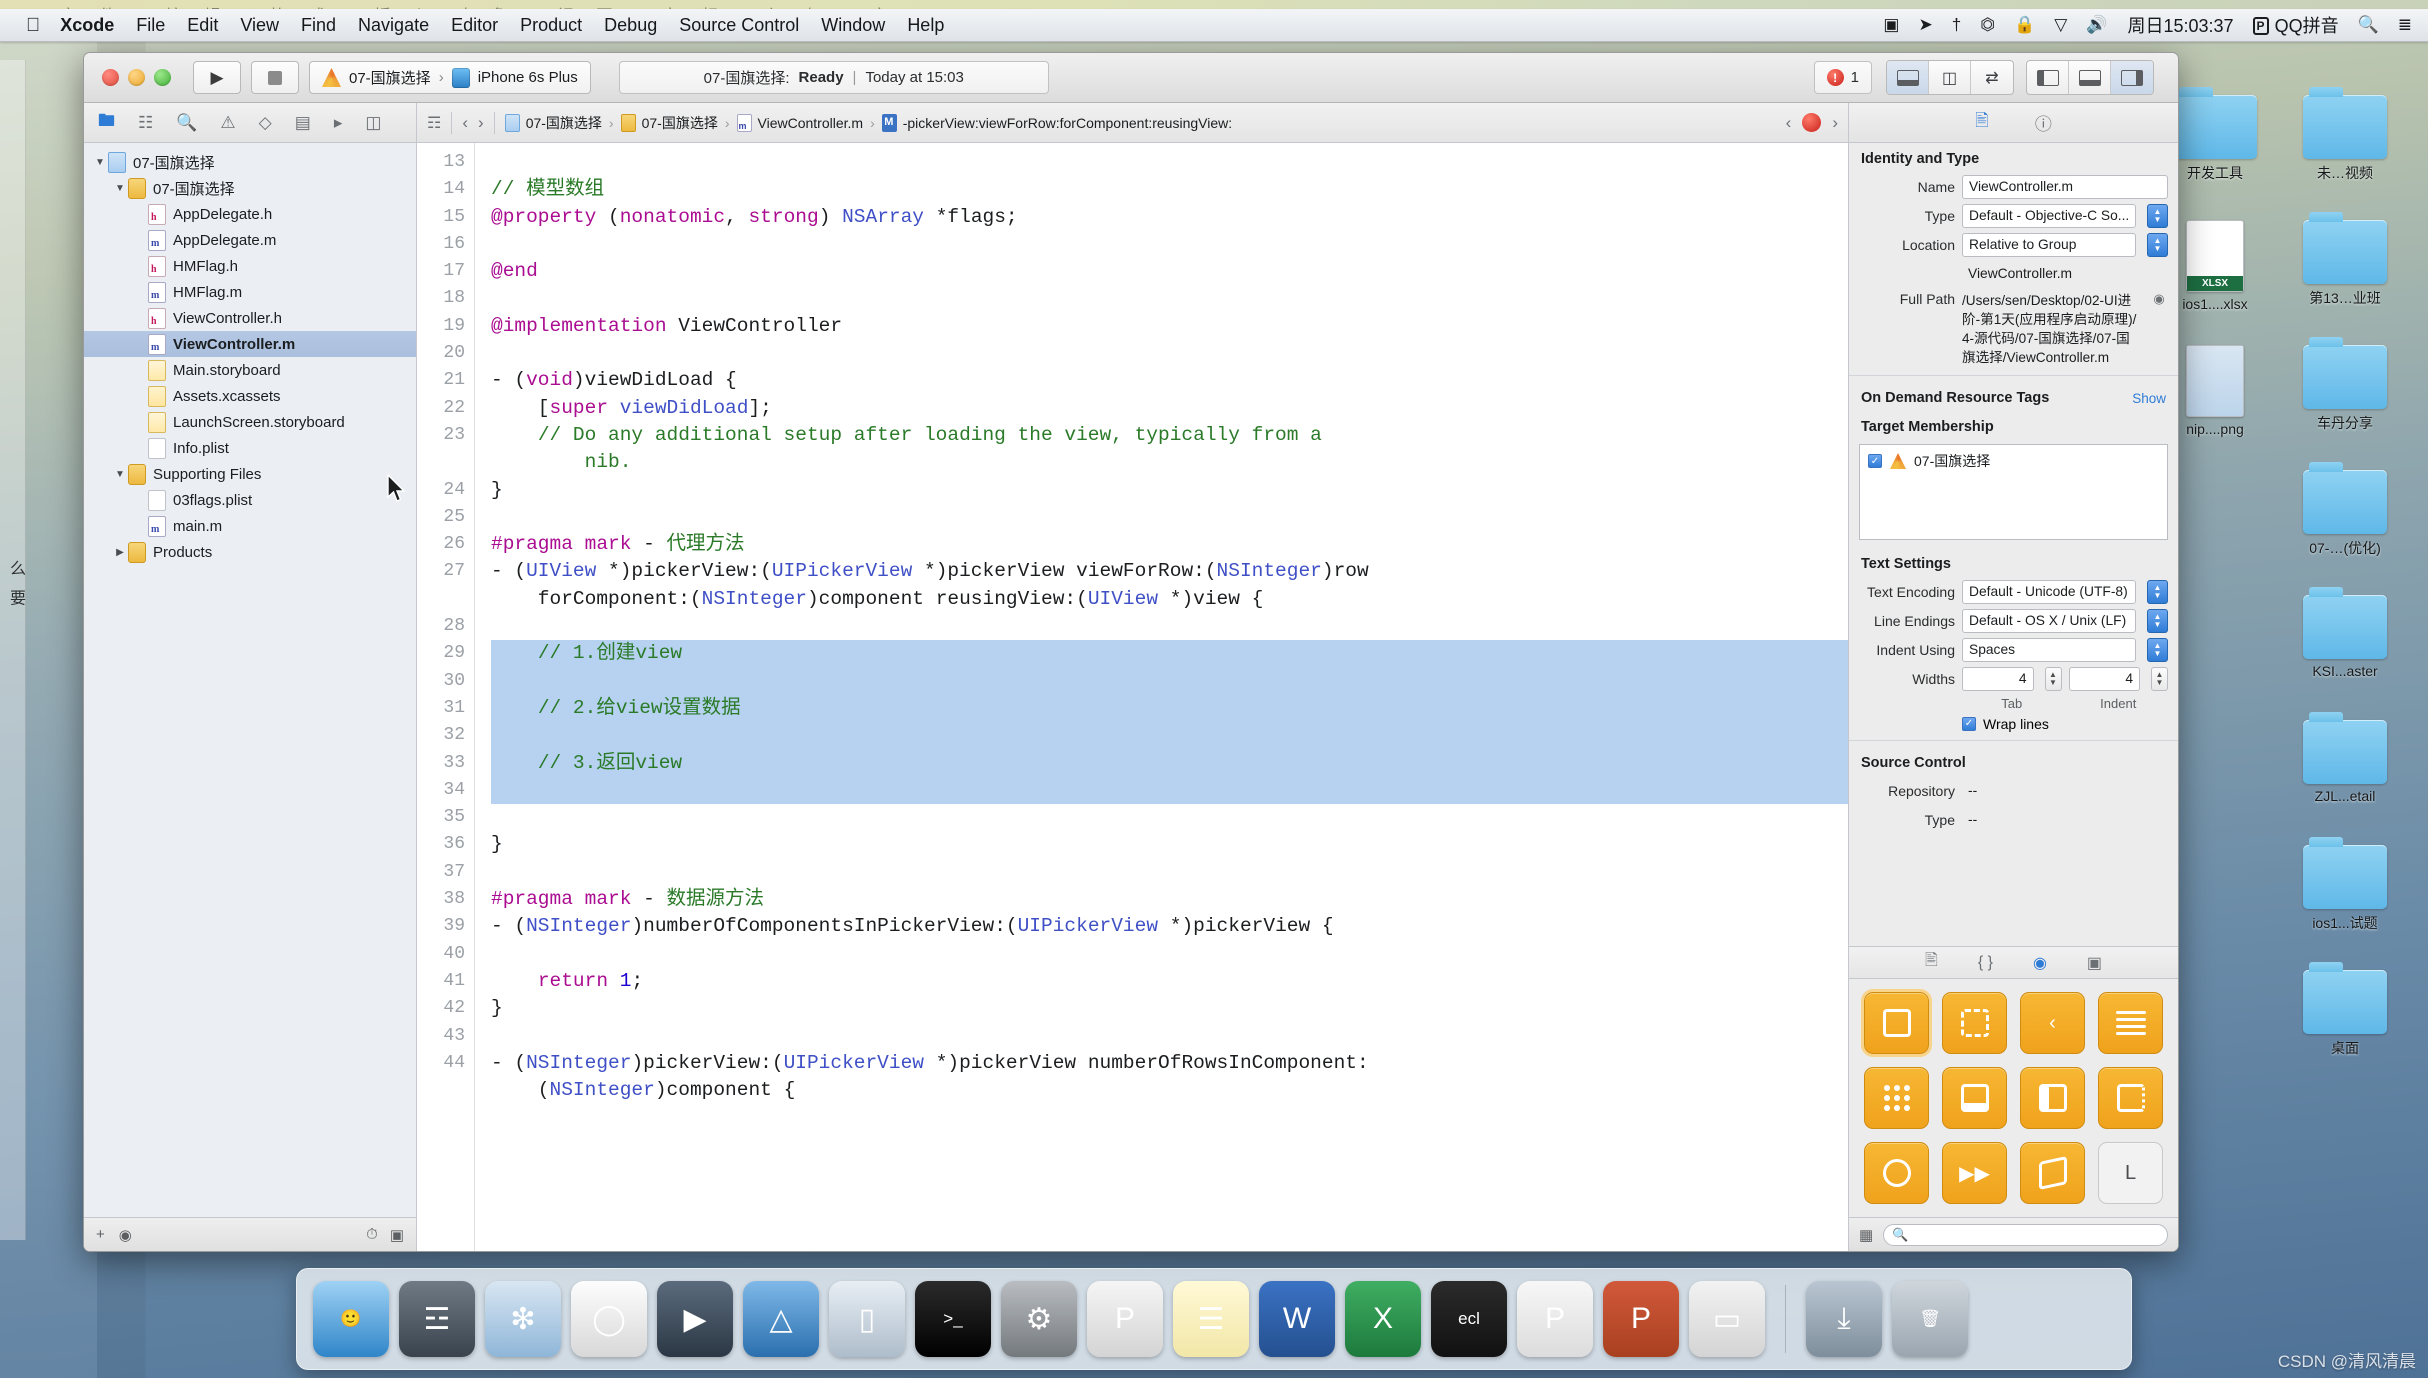  What do you see at coordinates (2053, 678) in the screenshot?
I see `tab-width-stepper: ▲ ▼` at bounding box center [2053, 678].